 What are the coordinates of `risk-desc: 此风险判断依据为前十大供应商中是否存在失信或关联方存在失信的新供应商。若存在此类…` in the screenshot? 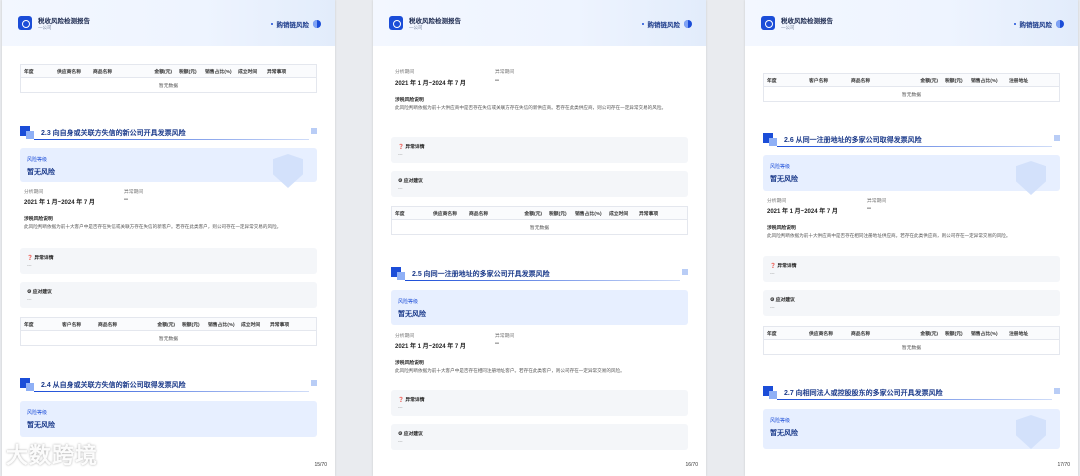 It's located at (531, 107).